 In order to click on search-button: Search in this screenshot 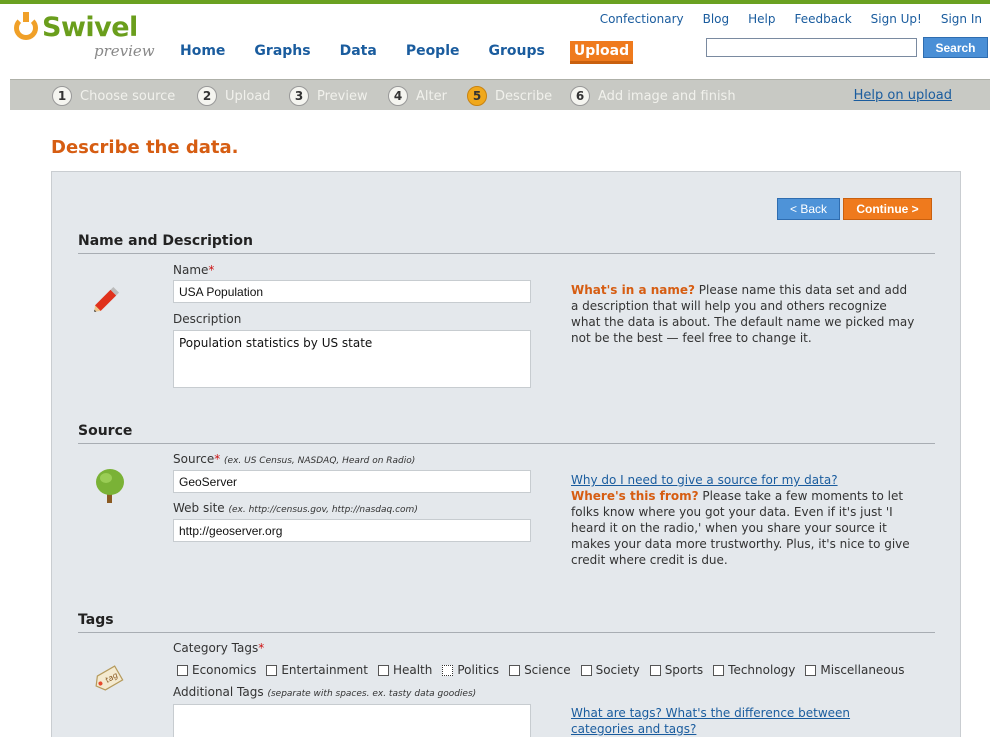, I will do `click(955, 47)`.